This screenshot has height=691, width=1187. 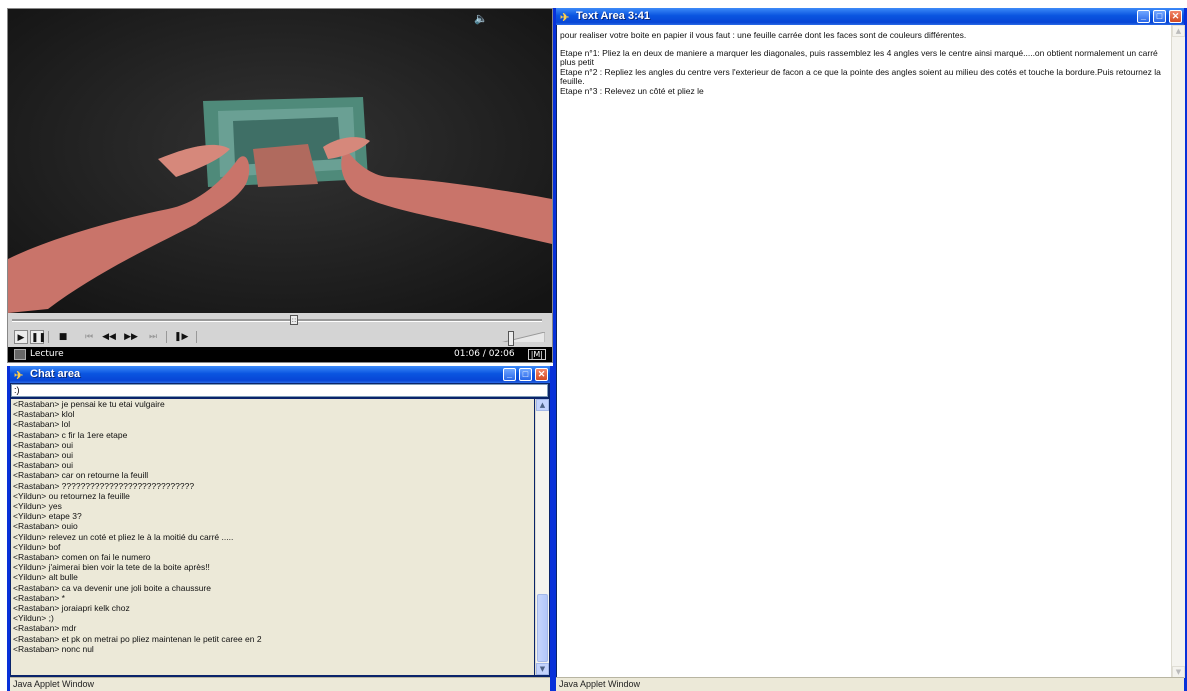 I want to click on text-area-scrollbar: ▲ ▼, so click(x=1178, y=351).